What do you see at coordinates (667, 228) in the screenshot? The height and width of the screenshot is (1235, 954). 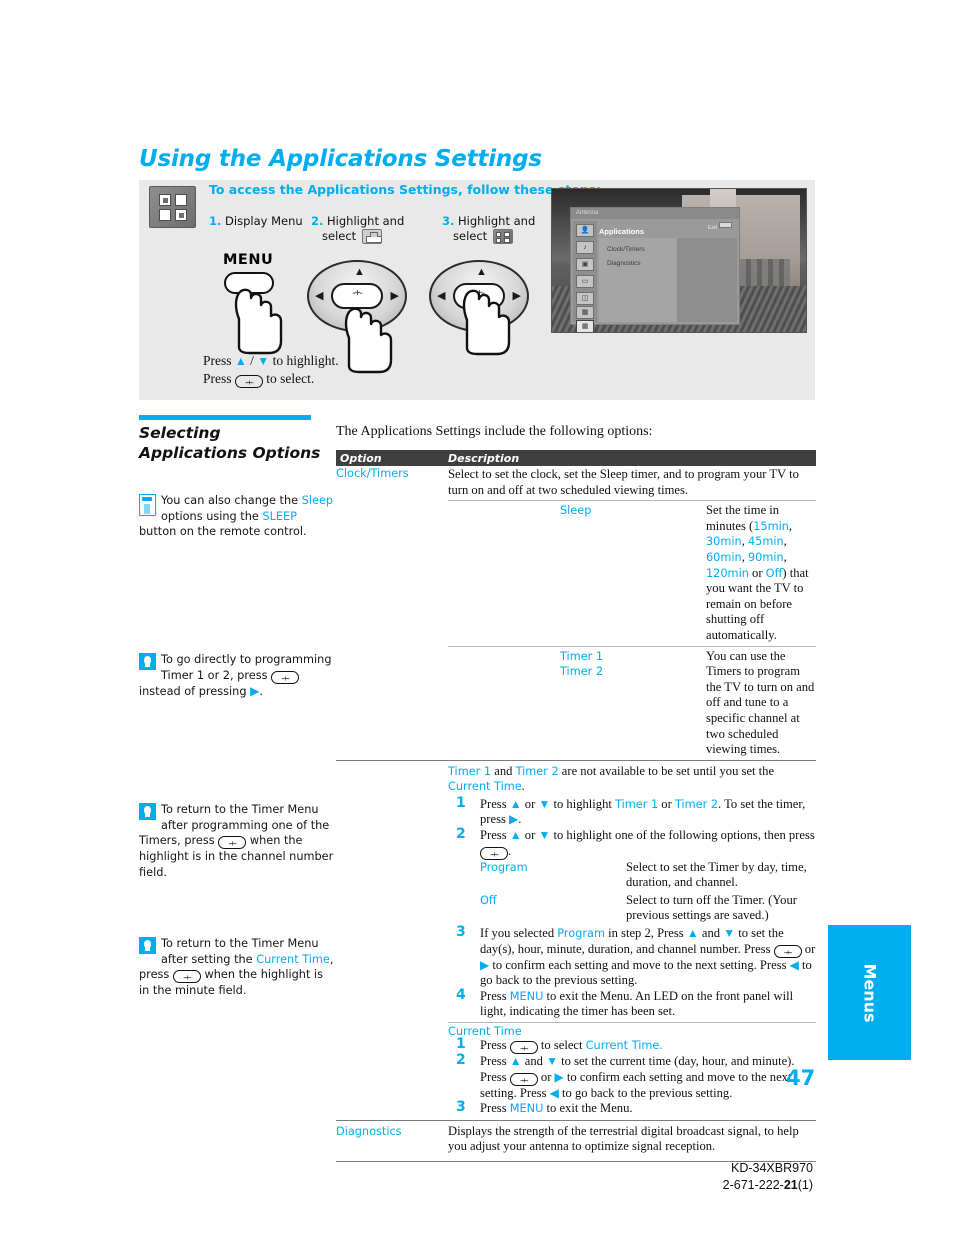 I see `osd-header: Applications Exit` at bounding box center [667, 228].